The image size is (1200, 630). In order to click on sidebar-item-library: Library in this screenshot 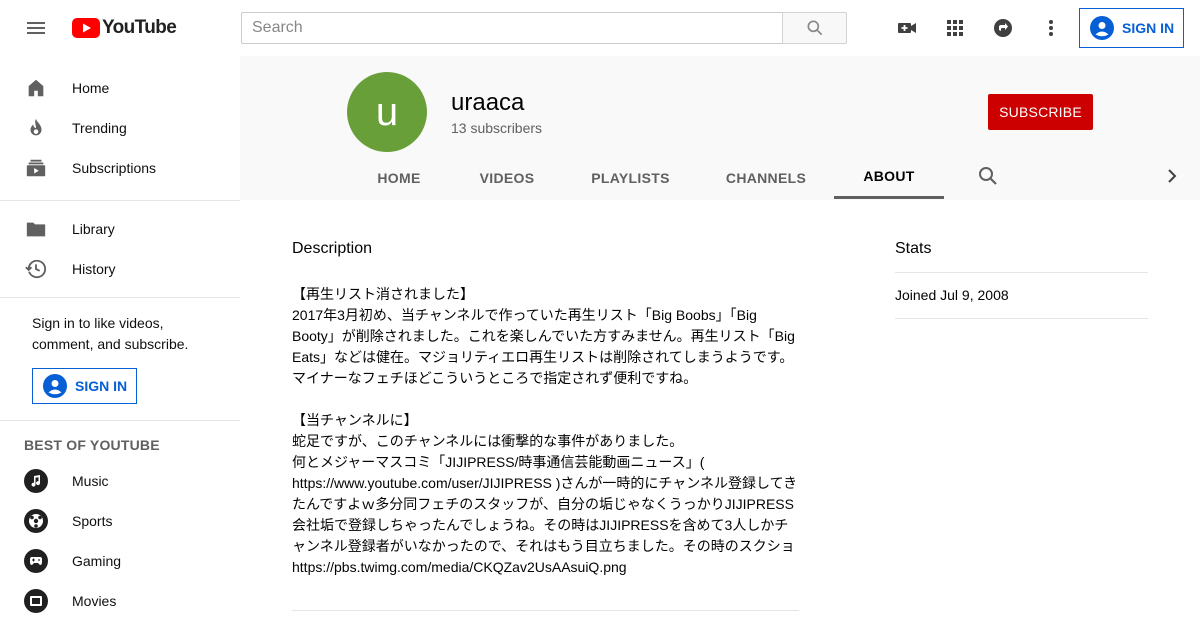, I will do `click(120, 229)`.